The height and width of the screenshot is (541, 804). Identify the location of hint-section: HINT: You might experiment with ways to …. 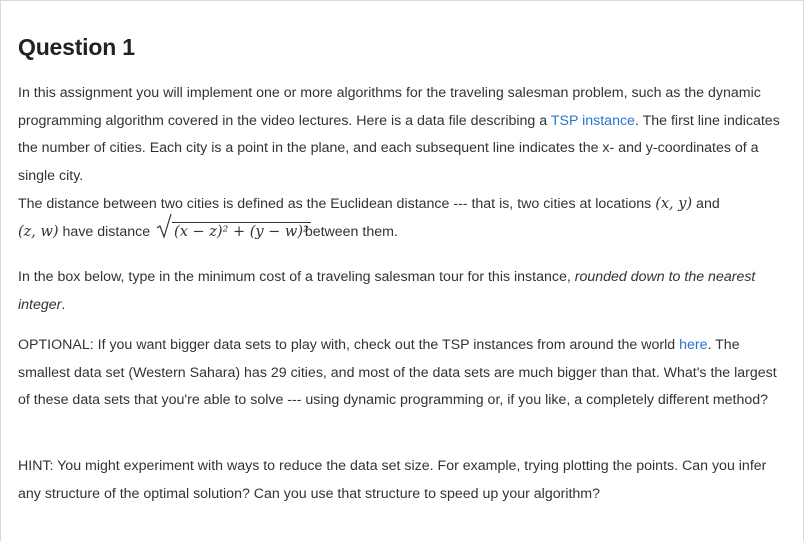
(392, 480).